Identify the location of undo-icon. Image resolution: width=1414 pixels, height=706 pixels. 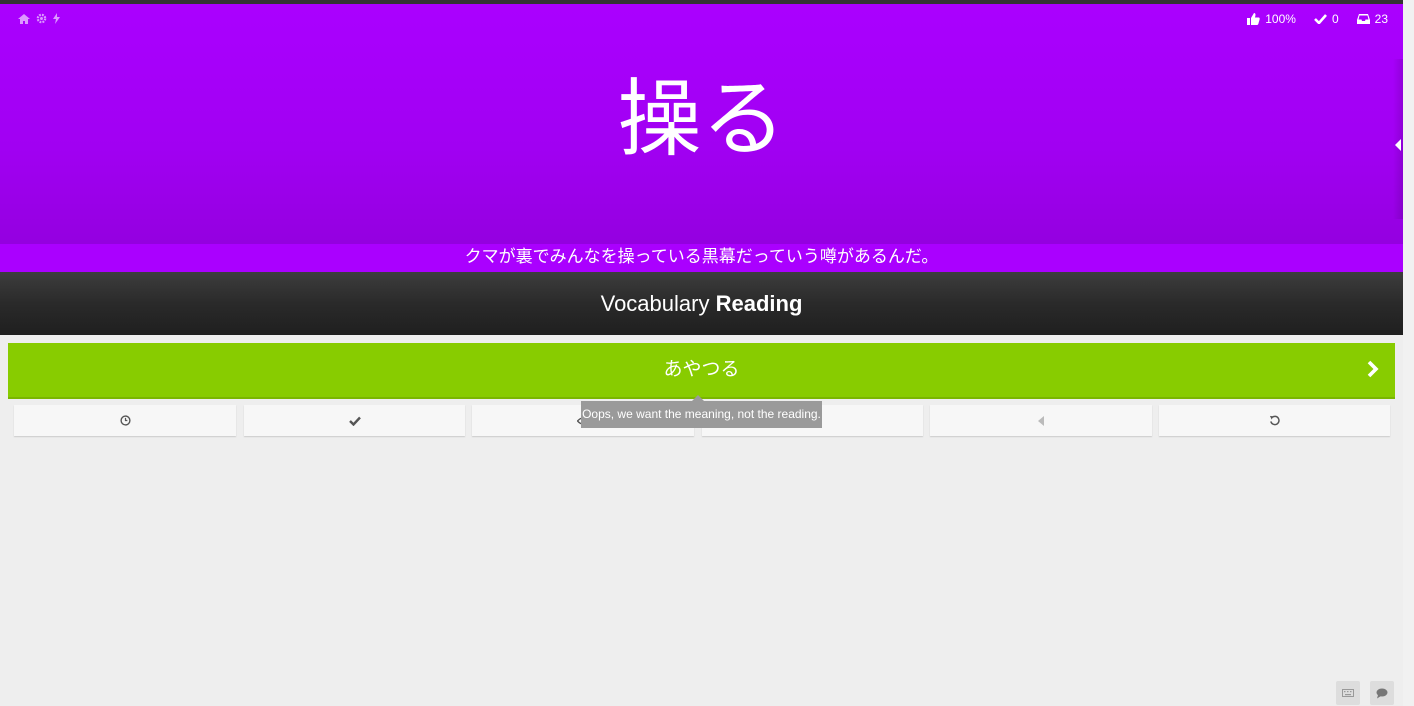
(1274, 420).